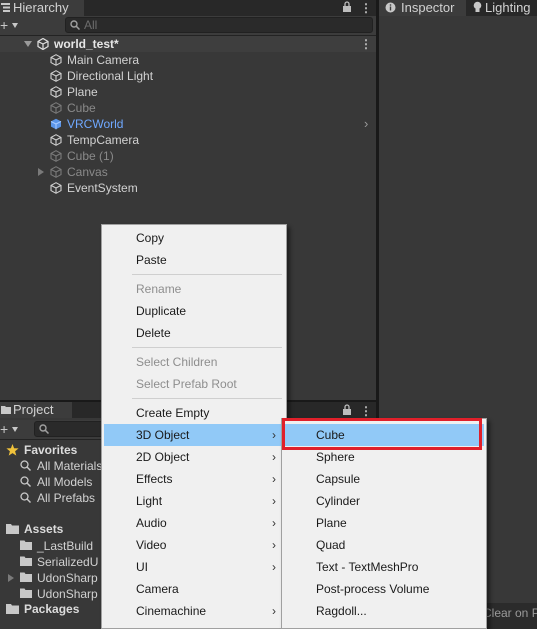  I want to click on scene-options-icon: ⋮, so click(366, 44).